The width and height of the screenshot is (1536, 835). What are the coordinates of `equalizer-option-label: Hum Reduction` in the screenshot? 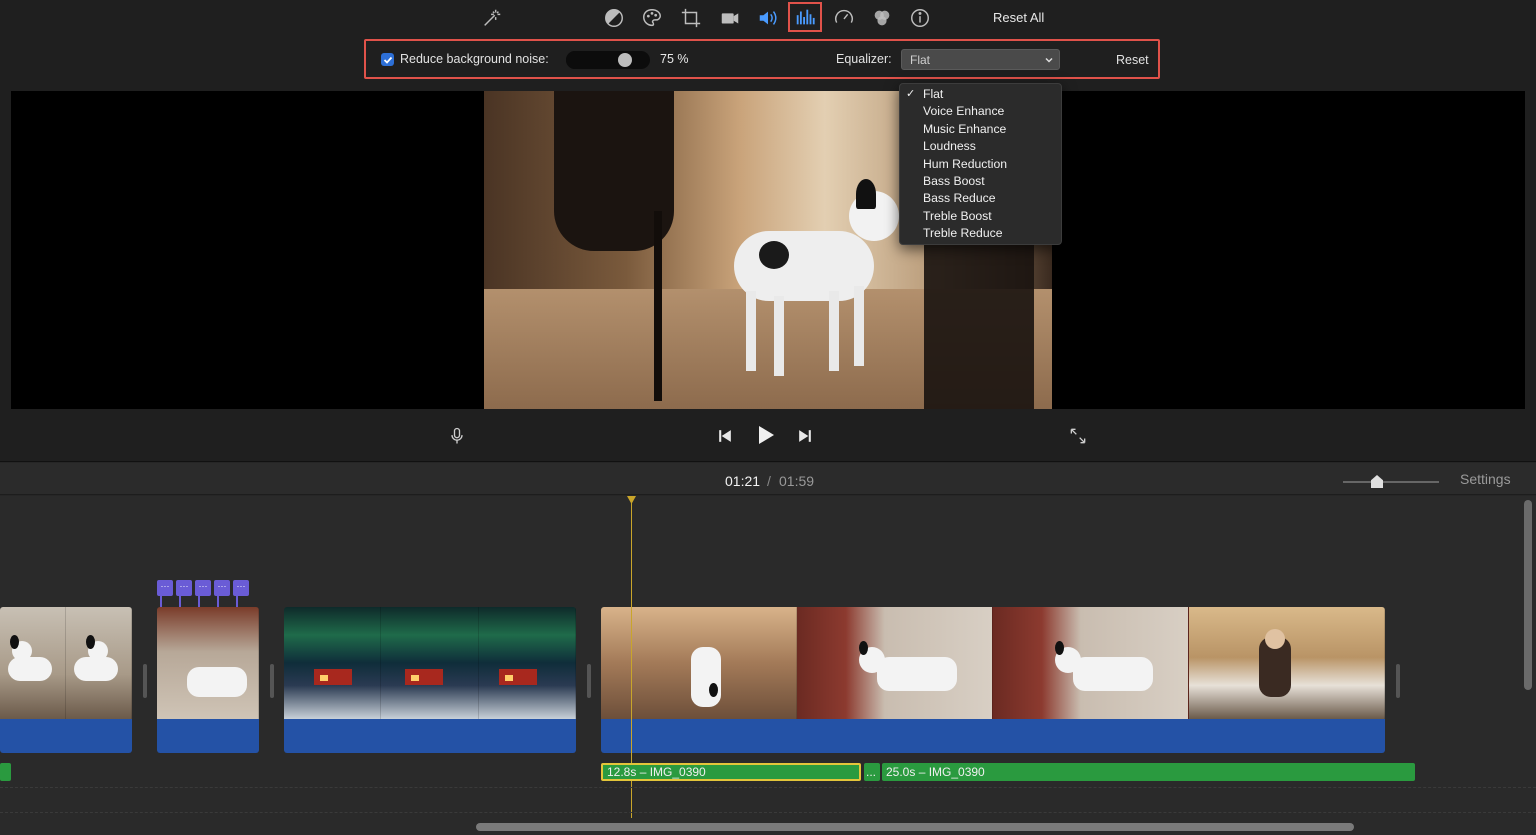 It's located at (965, 163).